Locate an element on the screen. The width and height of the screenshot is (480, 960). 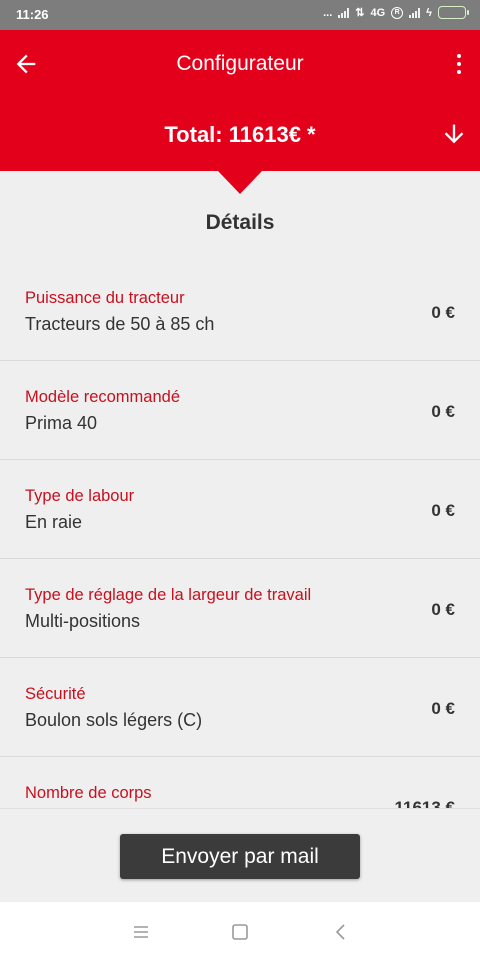
charging-icon: ϟ is located at coordinates (429, 12).